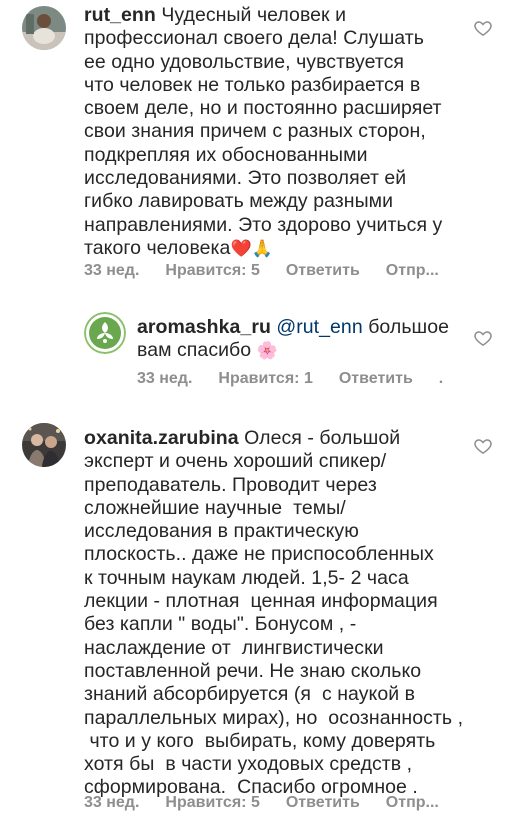 The width and height of the screenshot is (519, 819). I want to click on reply-meta: 33 нед. Нравится: 1 Ответить ., so click(290, 379).